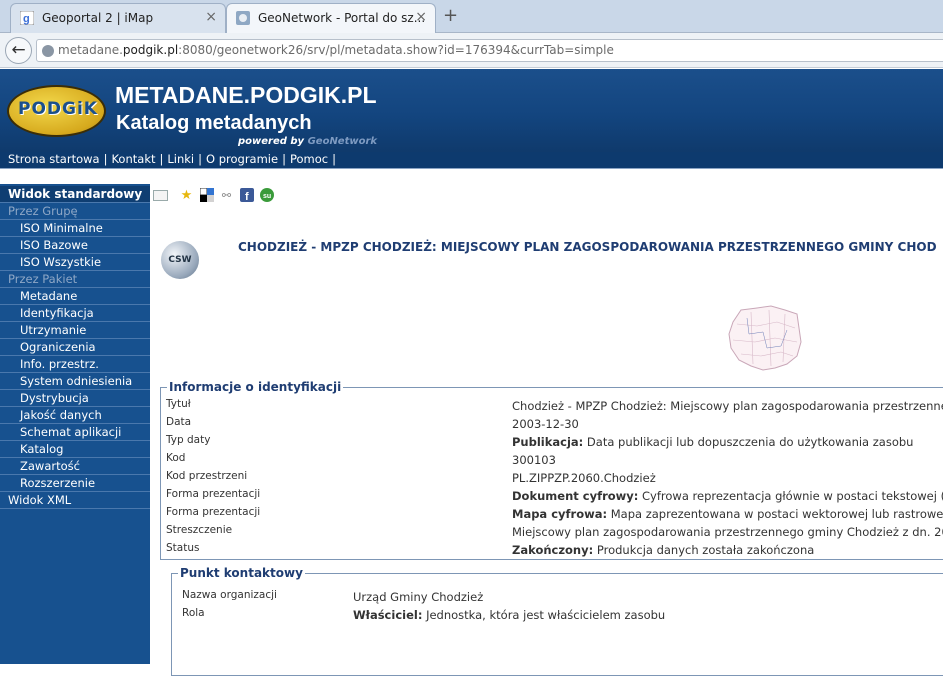  What do you see at coordinates (75, 398) in the screenshot?
I see `sidebar-item: Dystrybucja` at bounding box center [75, 398].